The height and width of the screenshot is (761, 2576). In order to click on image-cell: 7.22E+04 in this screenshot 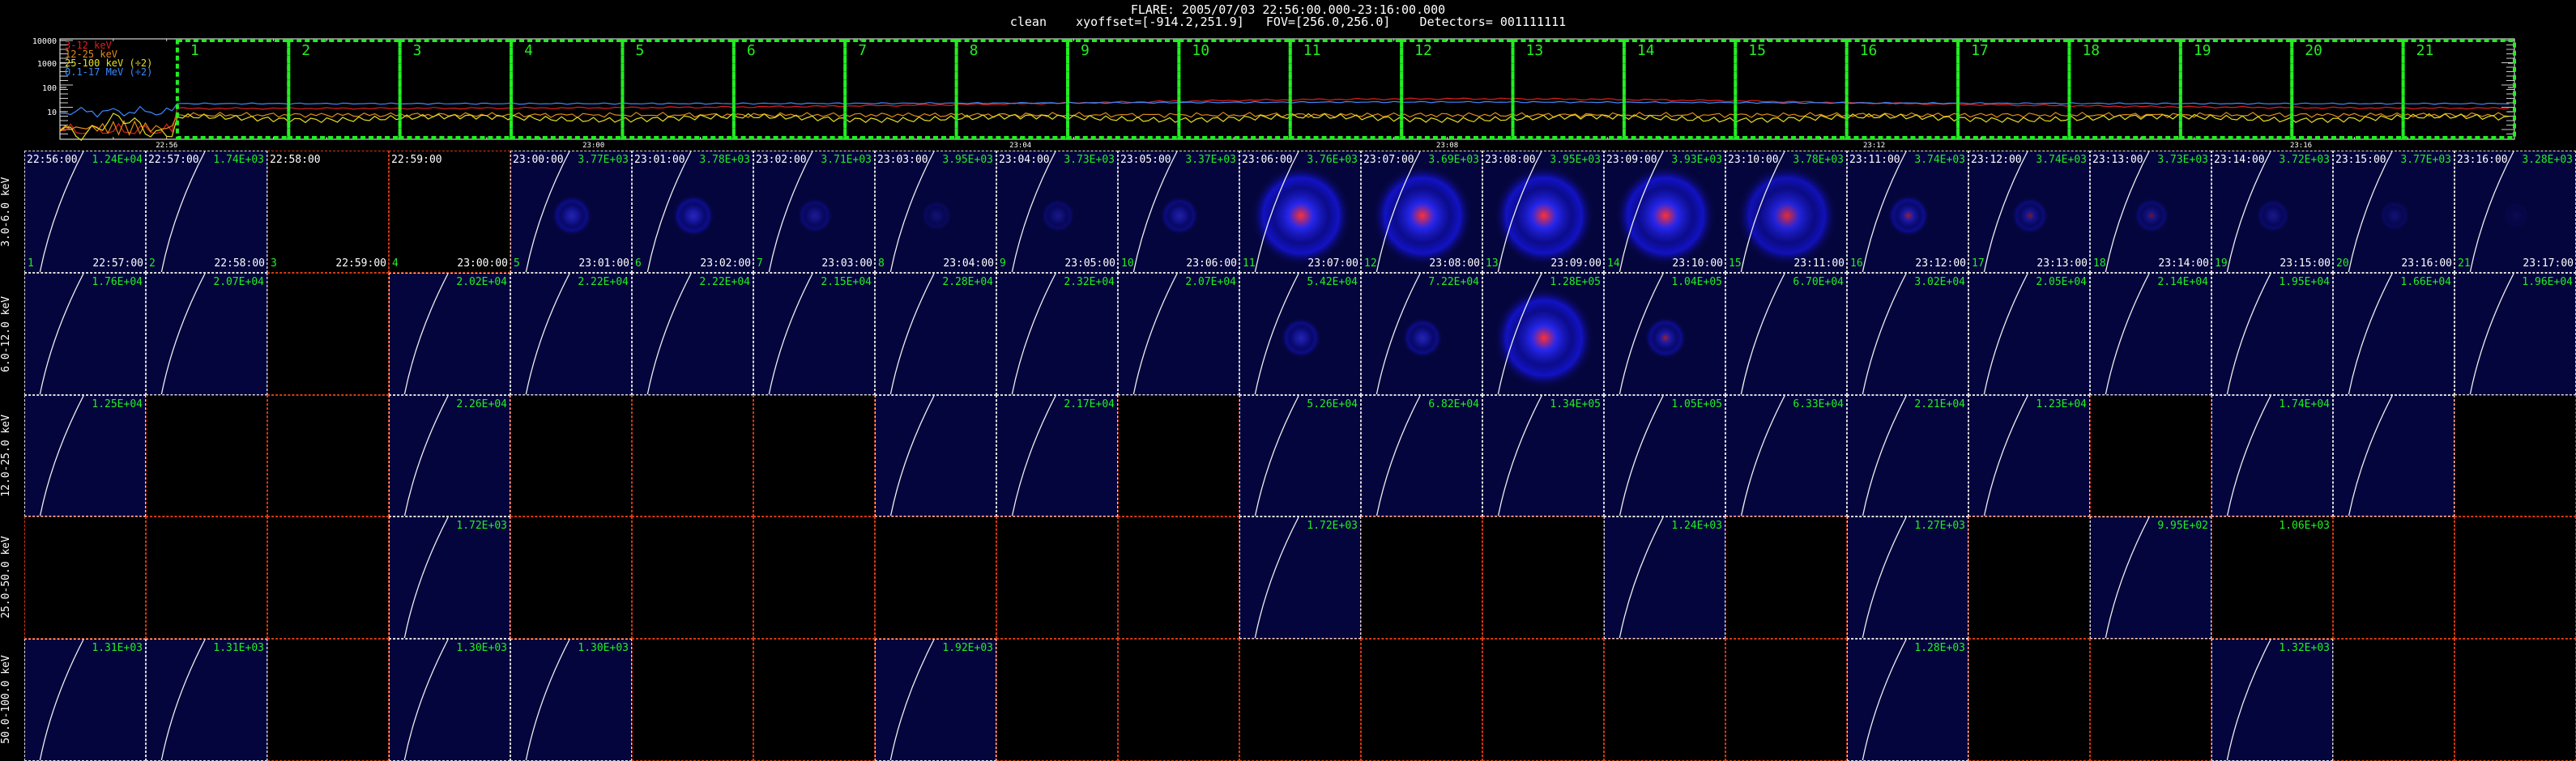, I will do `click(1422, 333)`.